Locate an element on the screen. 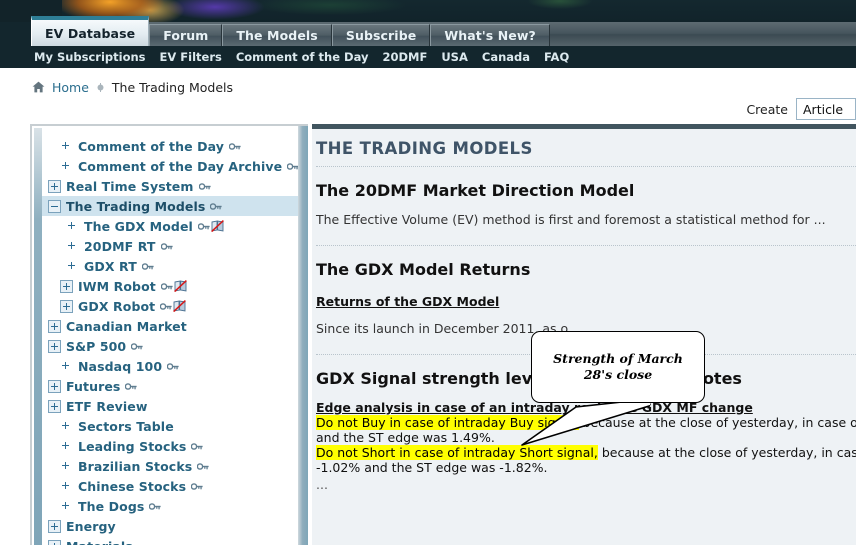 The width and height of the screenshot is (856, 545). subnav-item-canada: Canada is located at coordinates (506, 57).